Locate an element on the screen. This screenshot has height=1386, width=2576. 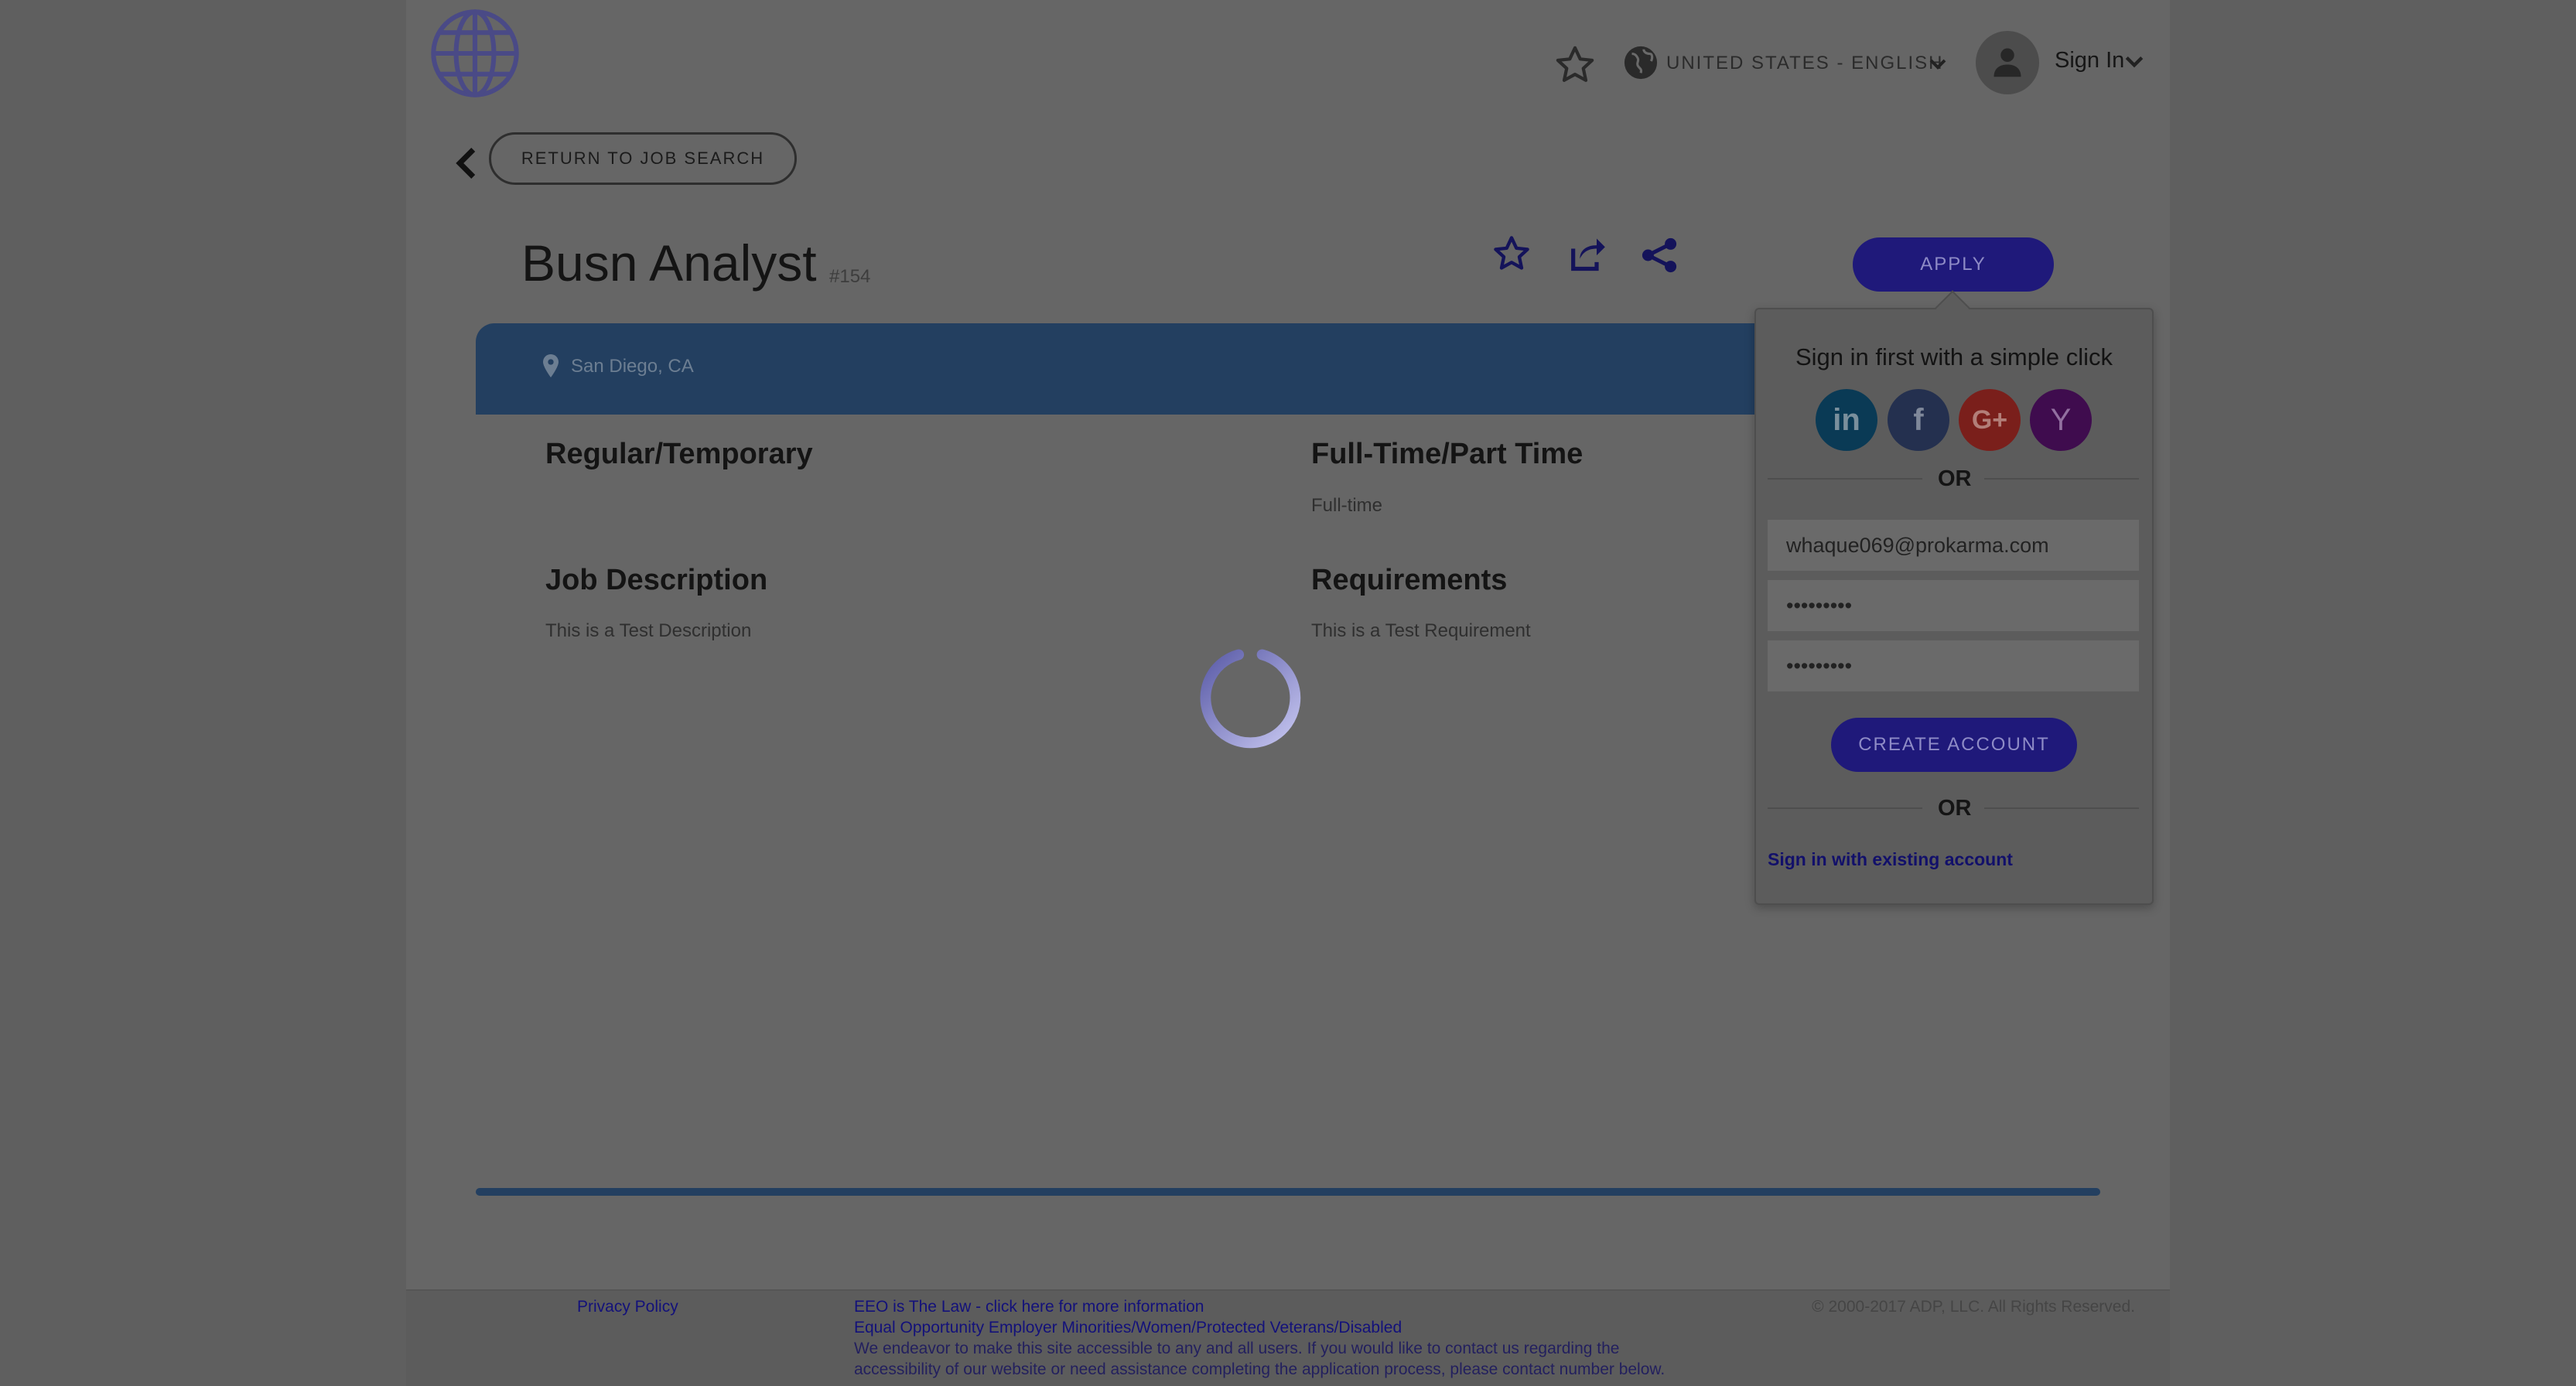
sign-in-heading: Sign in first with a simple click is located at coordinates (1954, 356).